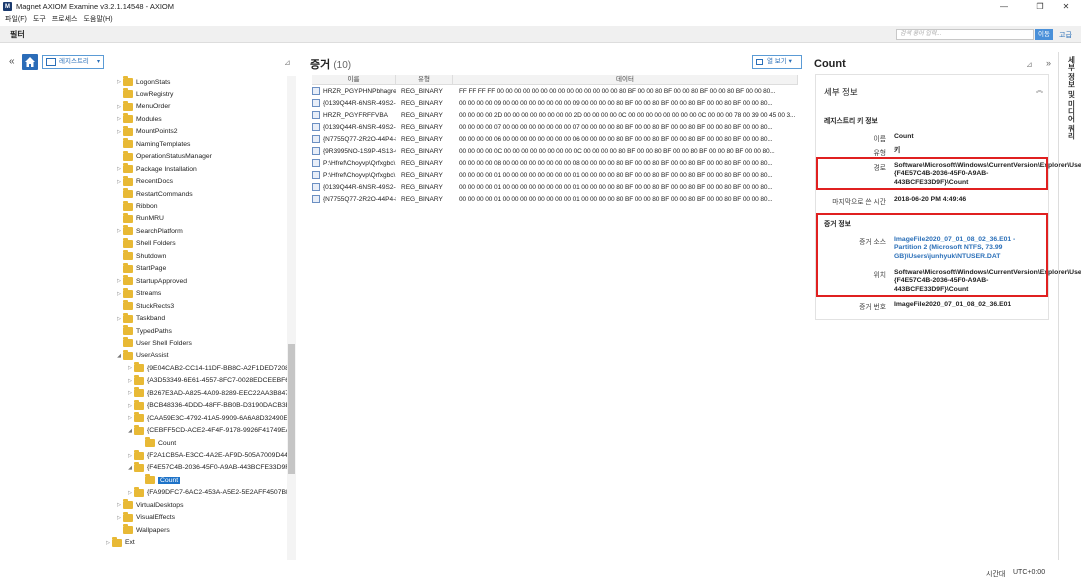 Image resolution: width=1081 pixels, height=588 pixels. Describe the element at coordinates (138, 119) in the screenshot. I see `tree-item: ▷ Modules` at that location.